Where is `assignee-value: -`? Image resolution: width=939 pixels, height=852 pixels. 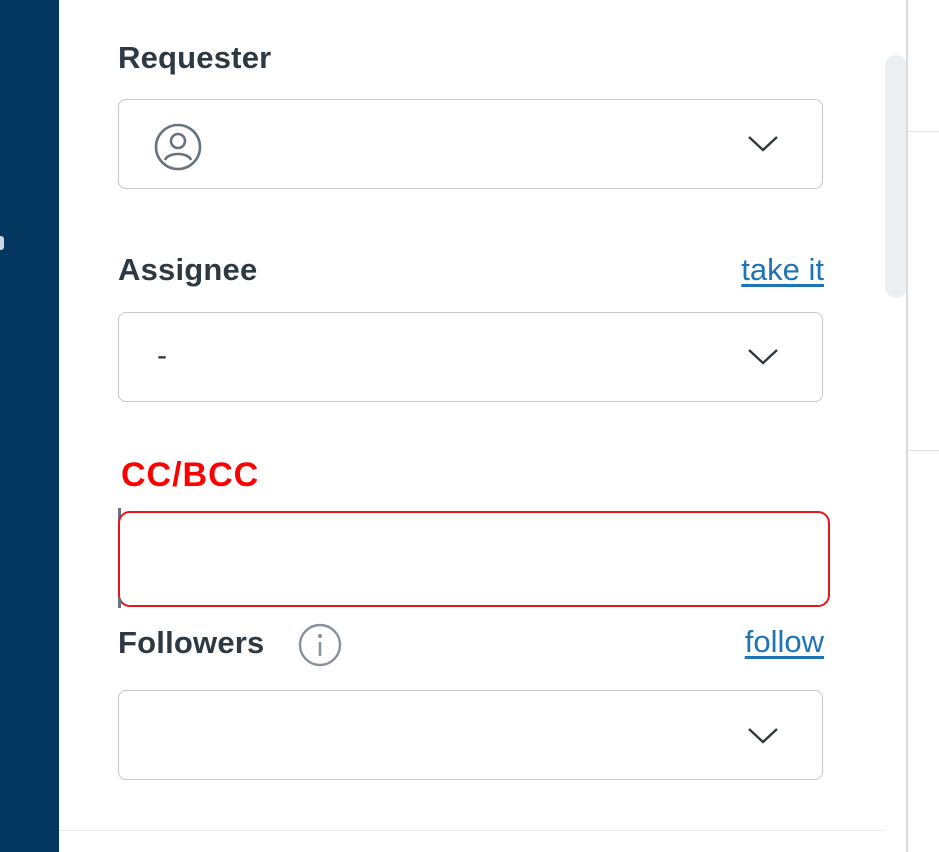
assignee-value: - is located at coordinates (162, 355).